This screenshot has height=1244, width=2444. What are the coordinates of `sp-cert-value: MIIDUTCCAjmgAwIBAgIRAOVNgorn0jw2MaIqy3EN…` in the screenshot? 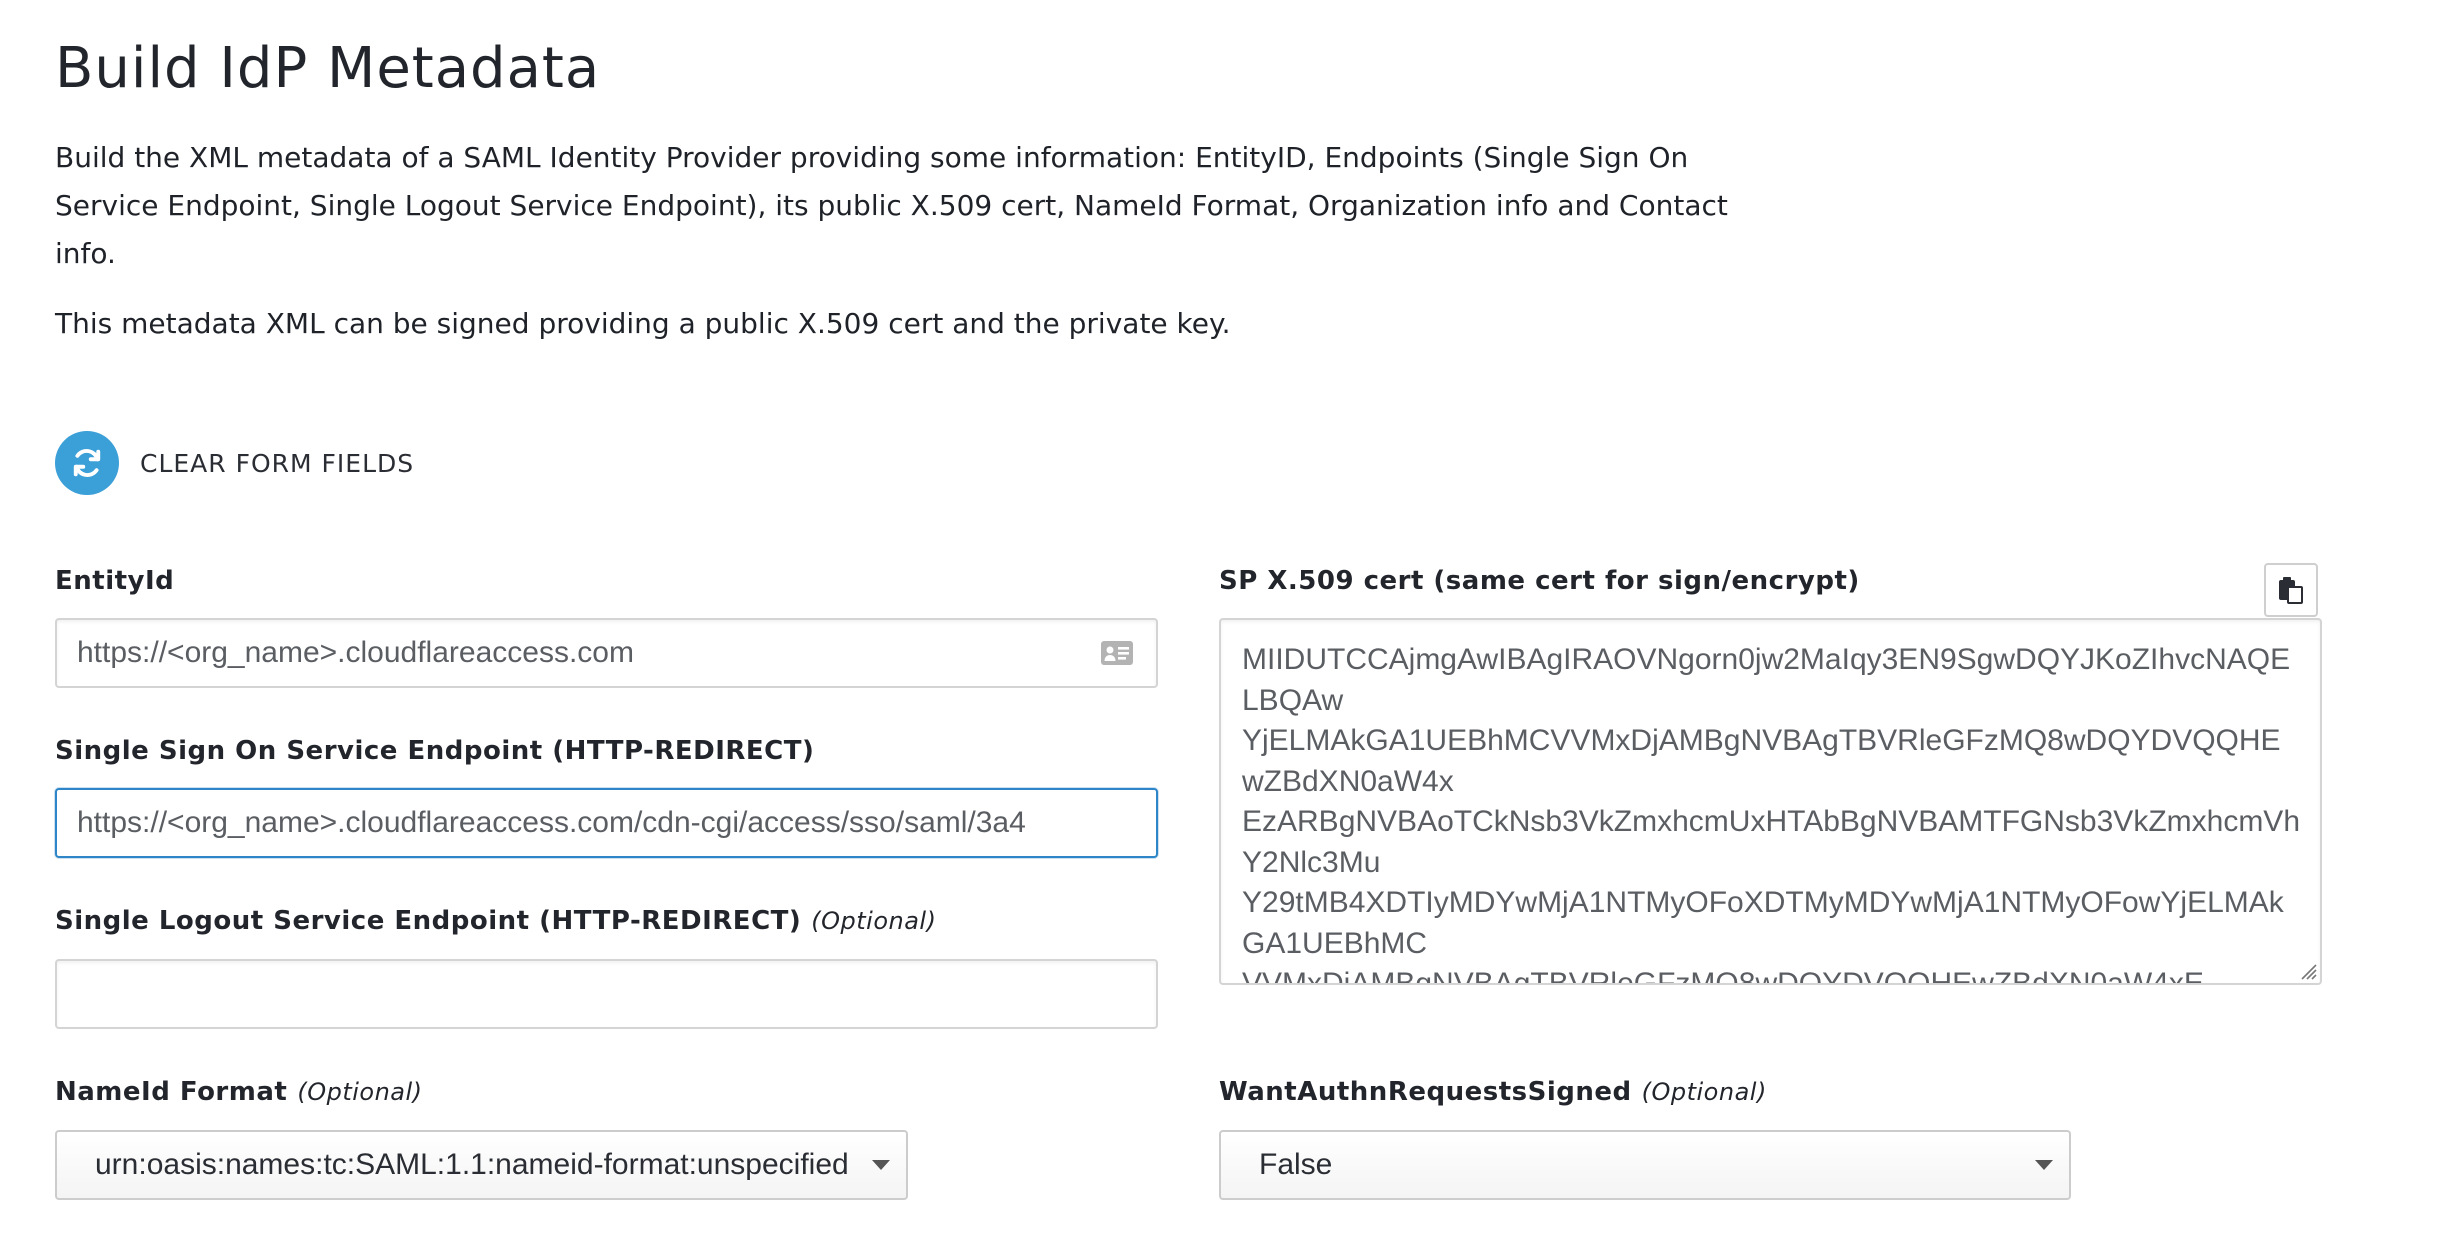 It's located at (1771, 814).